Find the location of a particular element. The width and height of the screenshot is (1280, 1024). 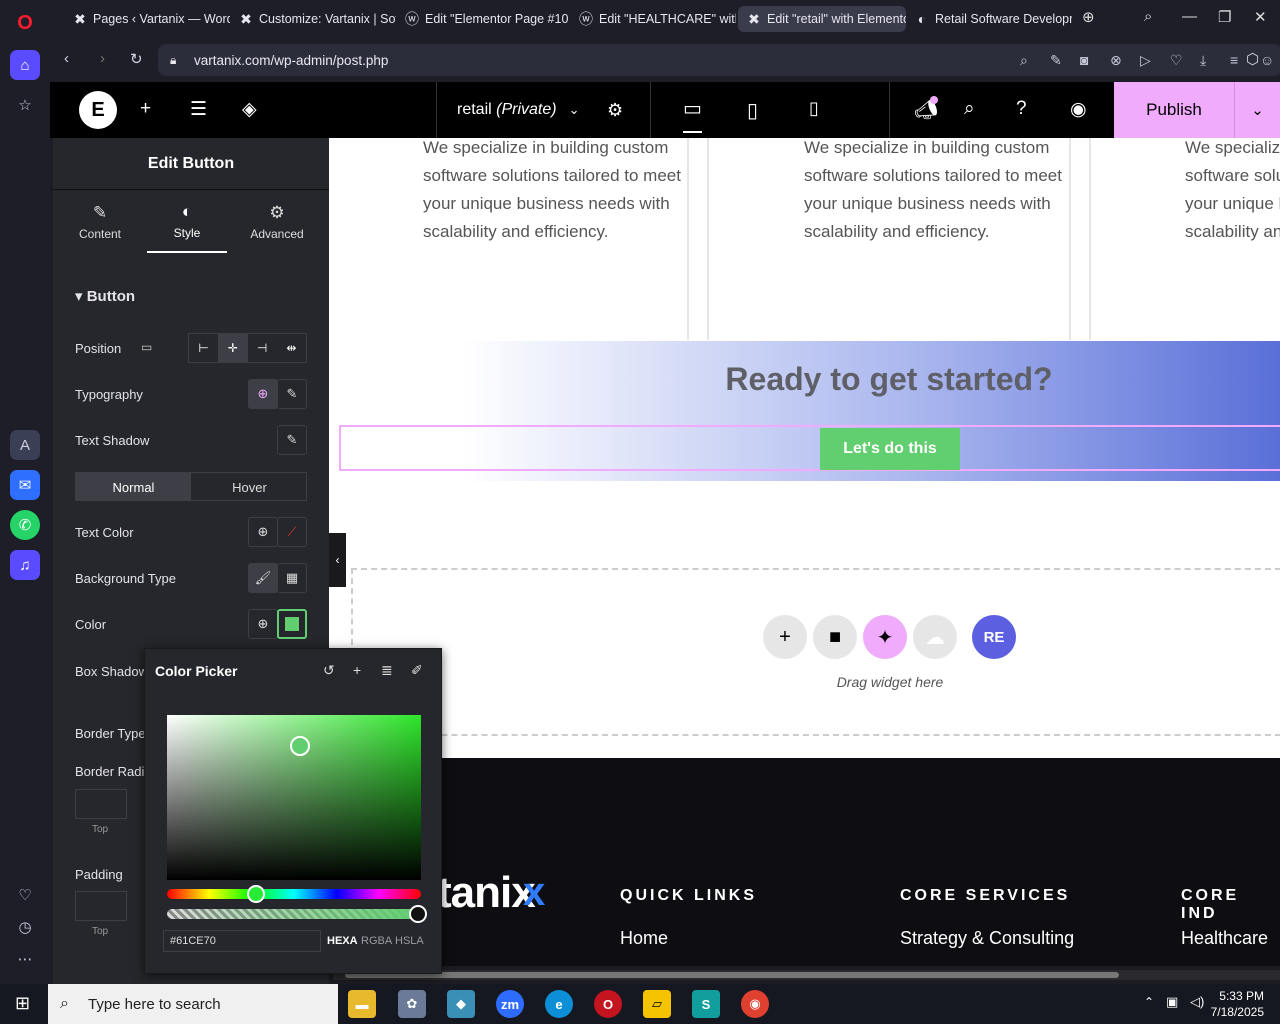

position-end-icon: ⊣ is located at coordinates (262, 348).